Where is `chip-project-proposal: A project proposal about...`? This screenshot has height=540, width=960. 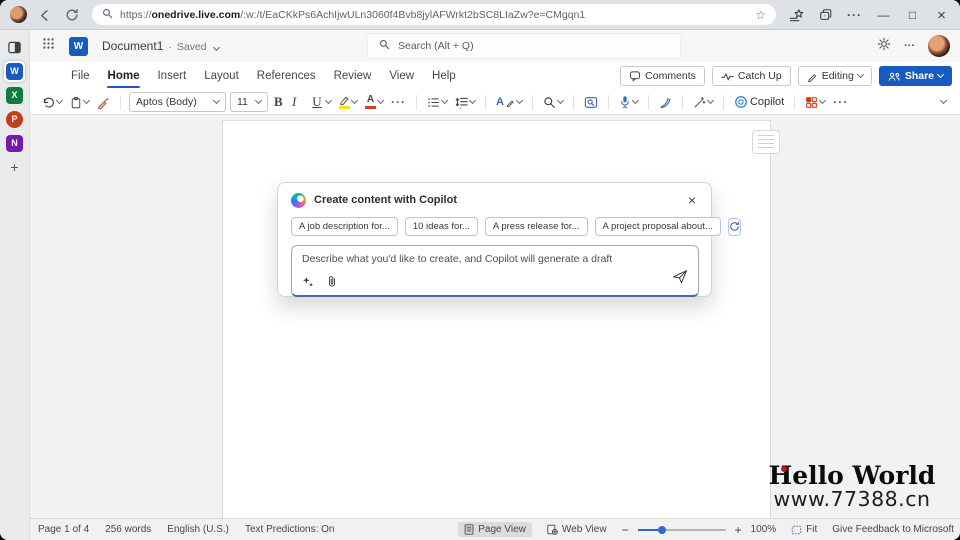
chip-project-proposal: A project proposal about... is located at coordinates (657, 226).